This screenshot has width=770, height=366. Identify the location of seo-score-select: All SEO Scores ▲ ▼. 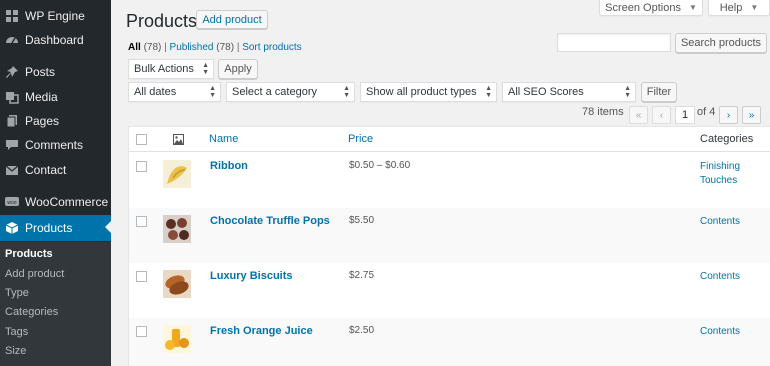
(569, 92).